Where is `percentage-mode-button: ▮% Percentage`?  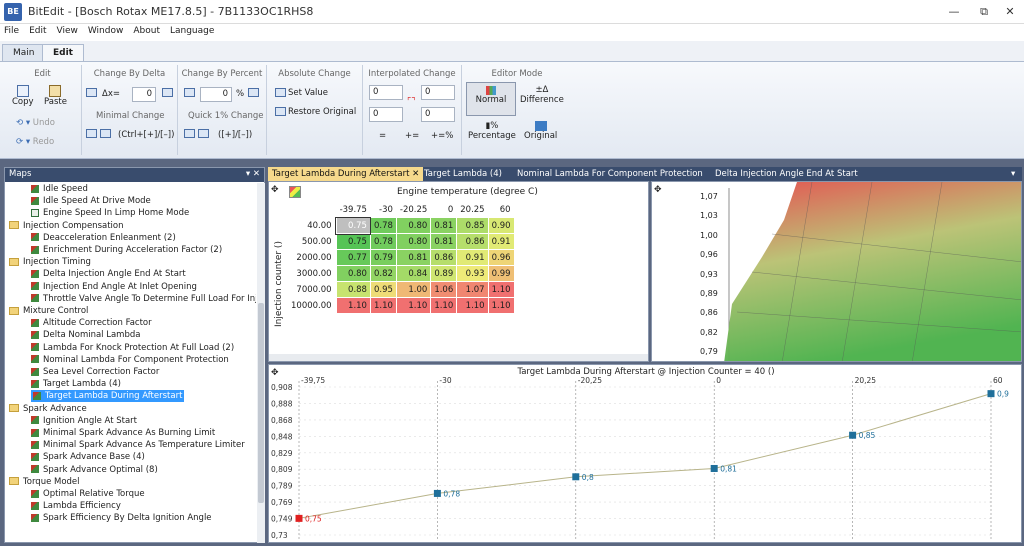
percentage-mode-button: ▮% Percentage is located at coordinates (492, 131).